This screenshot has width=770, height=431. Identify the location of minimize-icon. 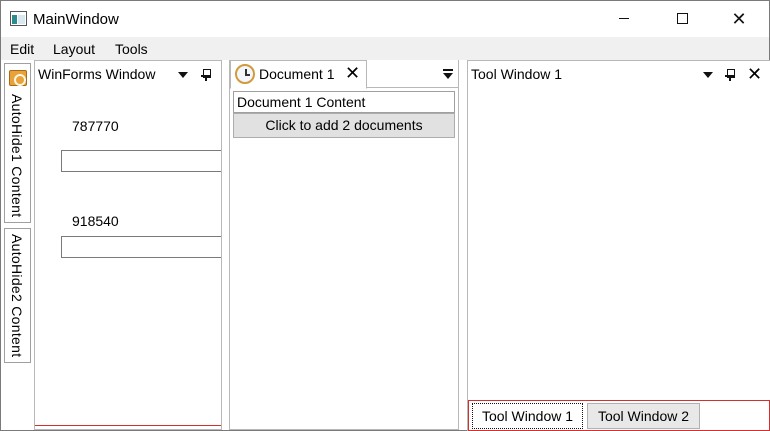
(624, 18).